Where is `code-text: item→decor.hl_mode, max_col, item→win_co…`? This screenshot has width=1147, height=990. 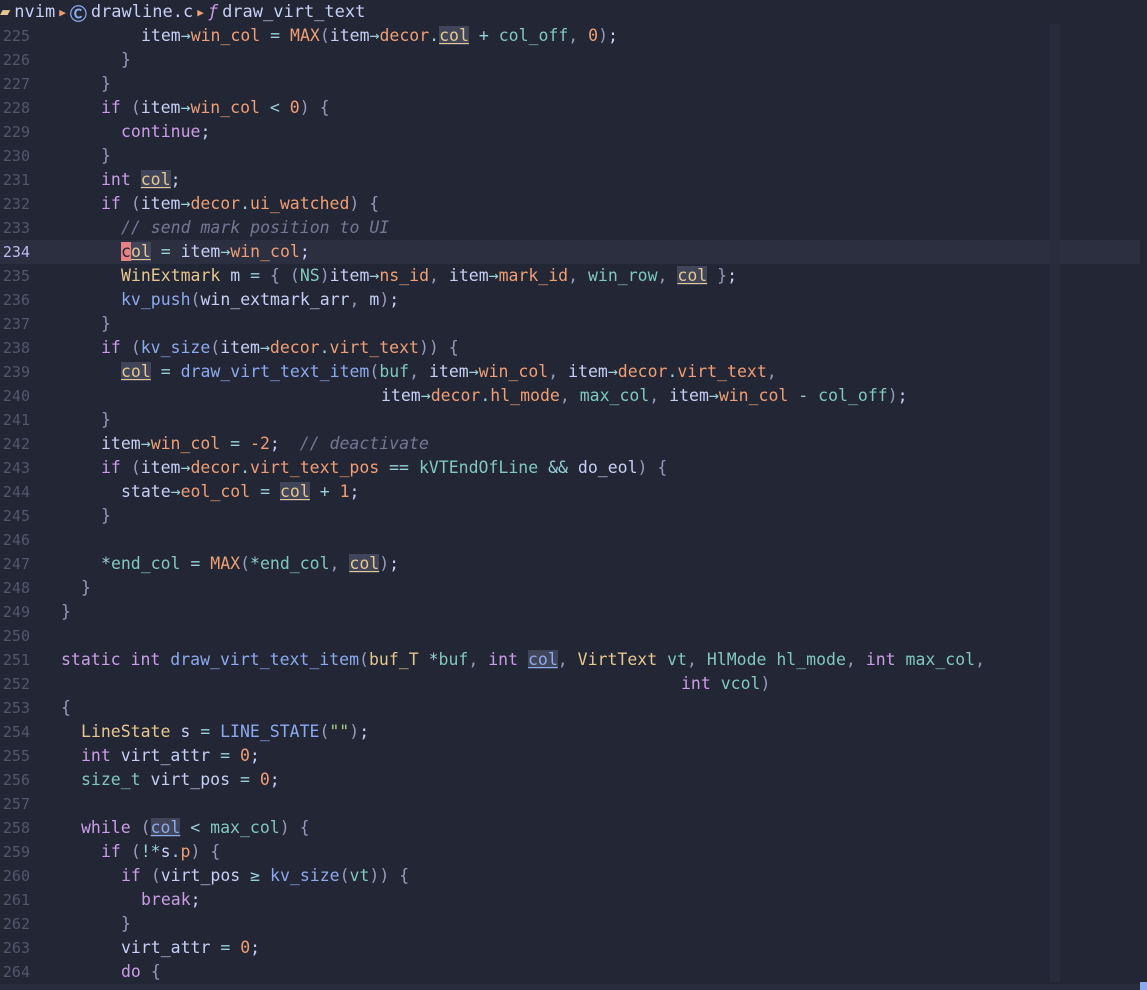 code-text: item→decor.hl_mode, max_col, item→win_co… is located at coordinates (644, 396).